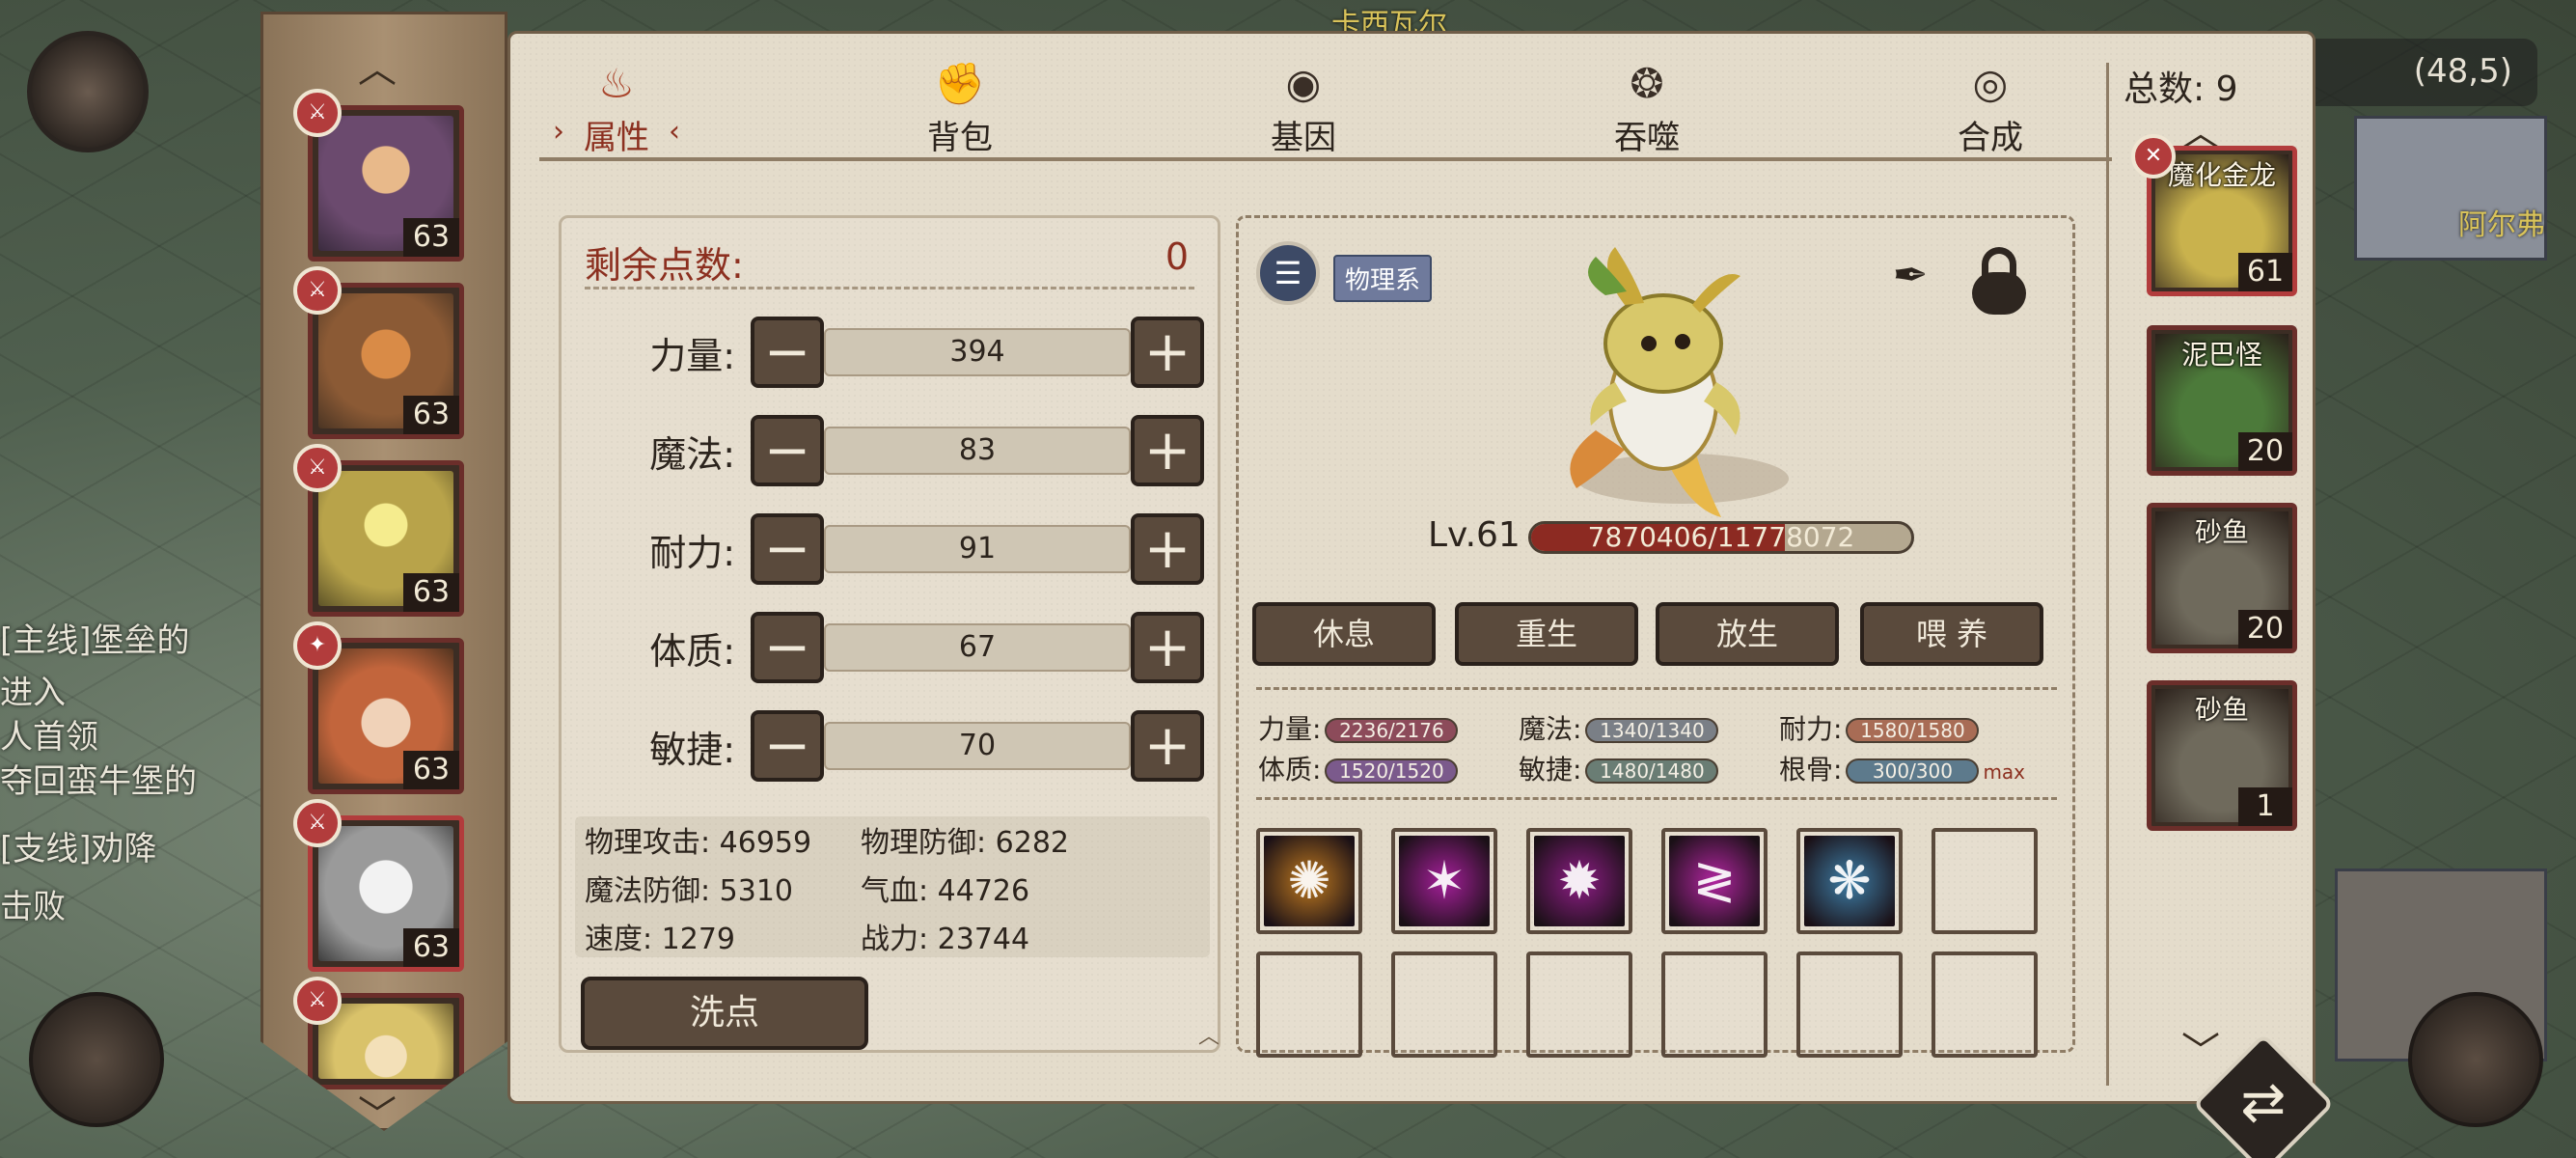  I want to click on rename-feather-icon: ✒, so click(1910, 278).